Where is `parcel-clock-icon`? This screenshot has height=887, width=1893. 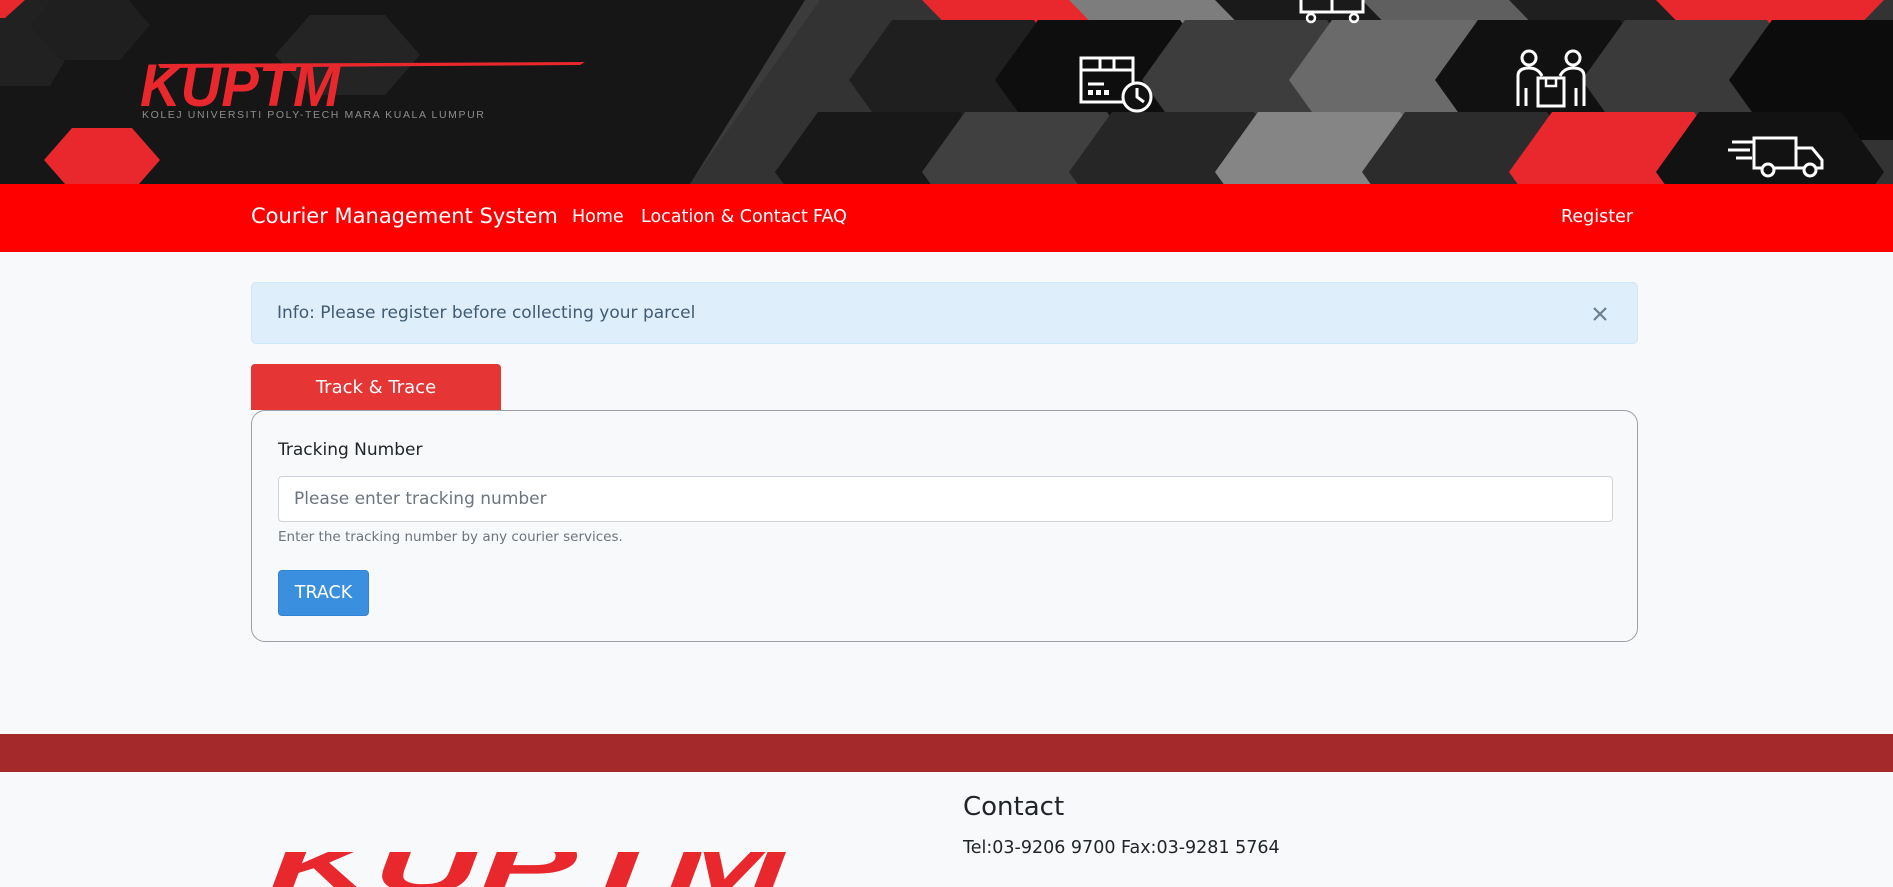
parcel-clock-icon is located at coordinates (1116, 84).